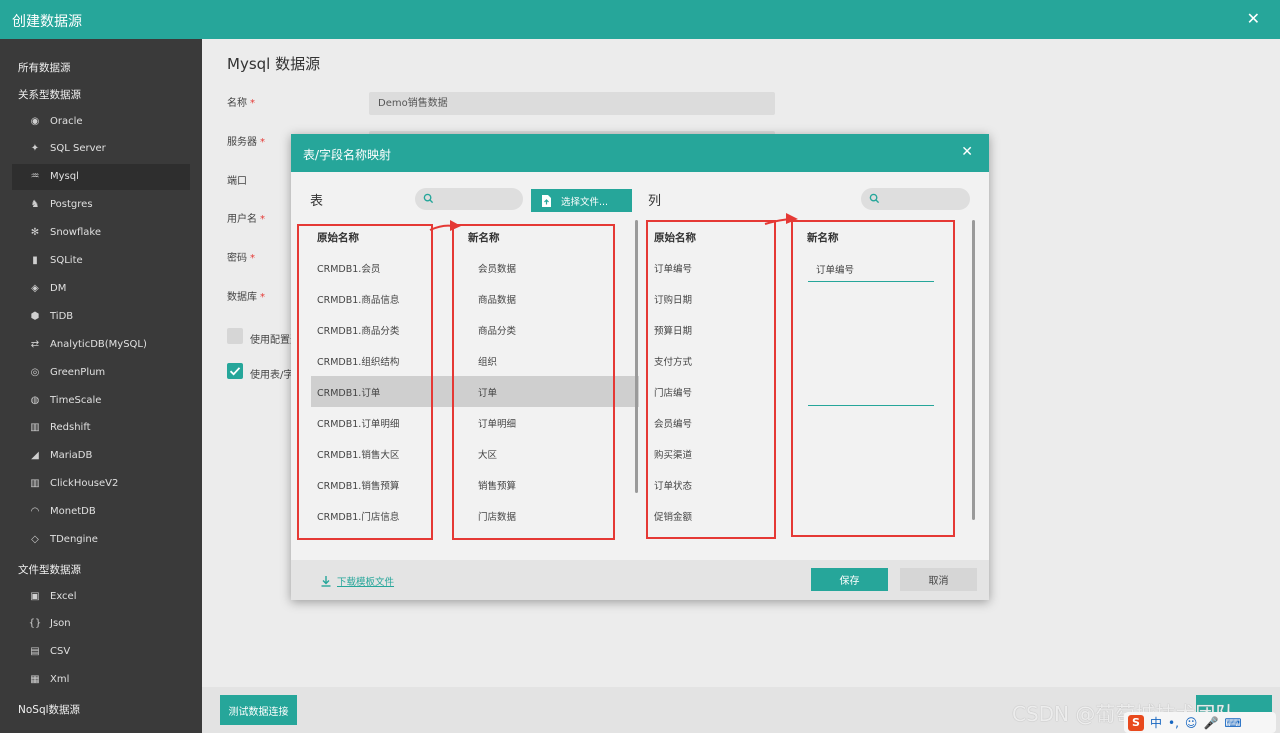 This screenshot has width=1280, height=733. What do you see at coordinates (101, 652) in the screenshot?
I see `sidebar-item-csv: ▤ CSV` at bounding box center [101, 652].